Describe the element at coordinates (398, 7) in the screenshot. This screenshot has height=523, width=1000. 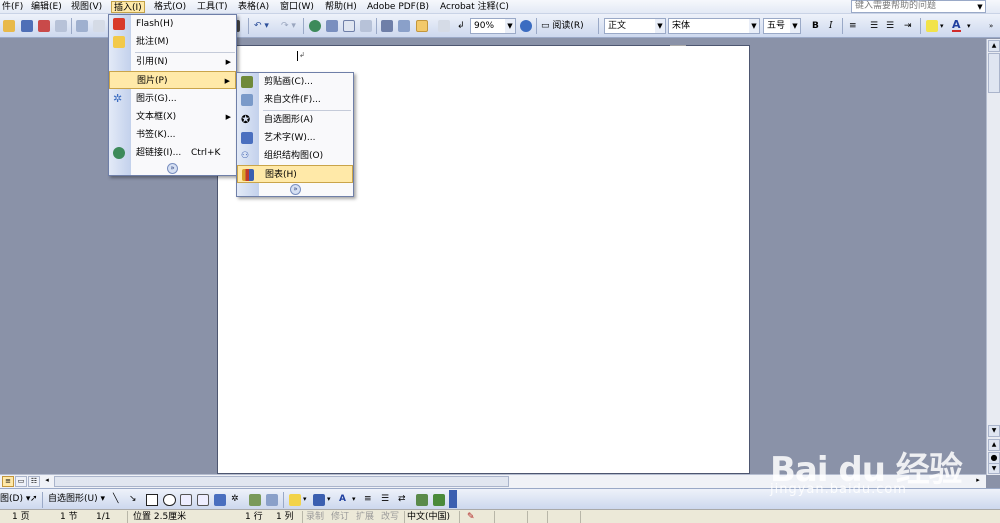
I see `menu-adobe-pdf: Adobe PDF(B)` at that location.